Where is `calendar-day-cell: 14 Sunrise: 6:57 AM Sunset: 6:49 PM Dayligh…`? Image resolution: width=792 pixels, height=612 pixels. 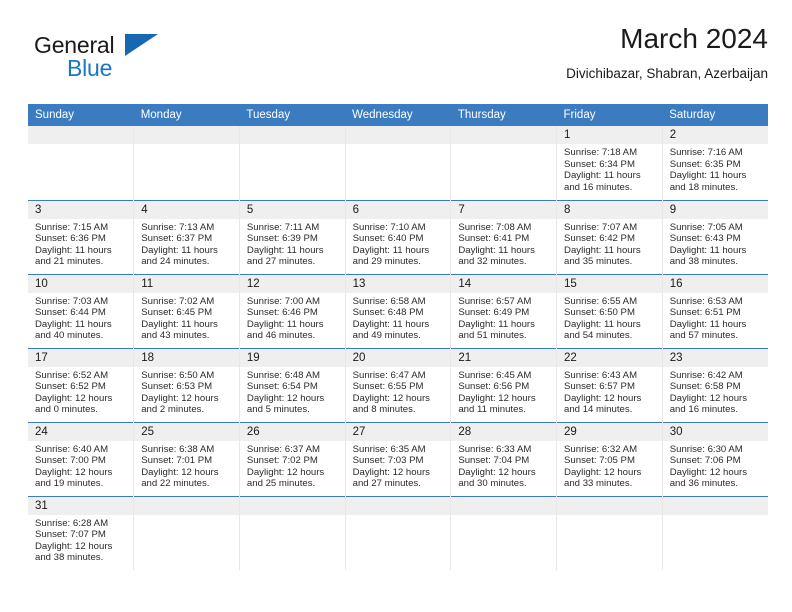 calendar-day-cell: 14 Sunrise: 6:57 AM Sunset: 6:49 PM Dayligh… is located at coordinates (503, 310).